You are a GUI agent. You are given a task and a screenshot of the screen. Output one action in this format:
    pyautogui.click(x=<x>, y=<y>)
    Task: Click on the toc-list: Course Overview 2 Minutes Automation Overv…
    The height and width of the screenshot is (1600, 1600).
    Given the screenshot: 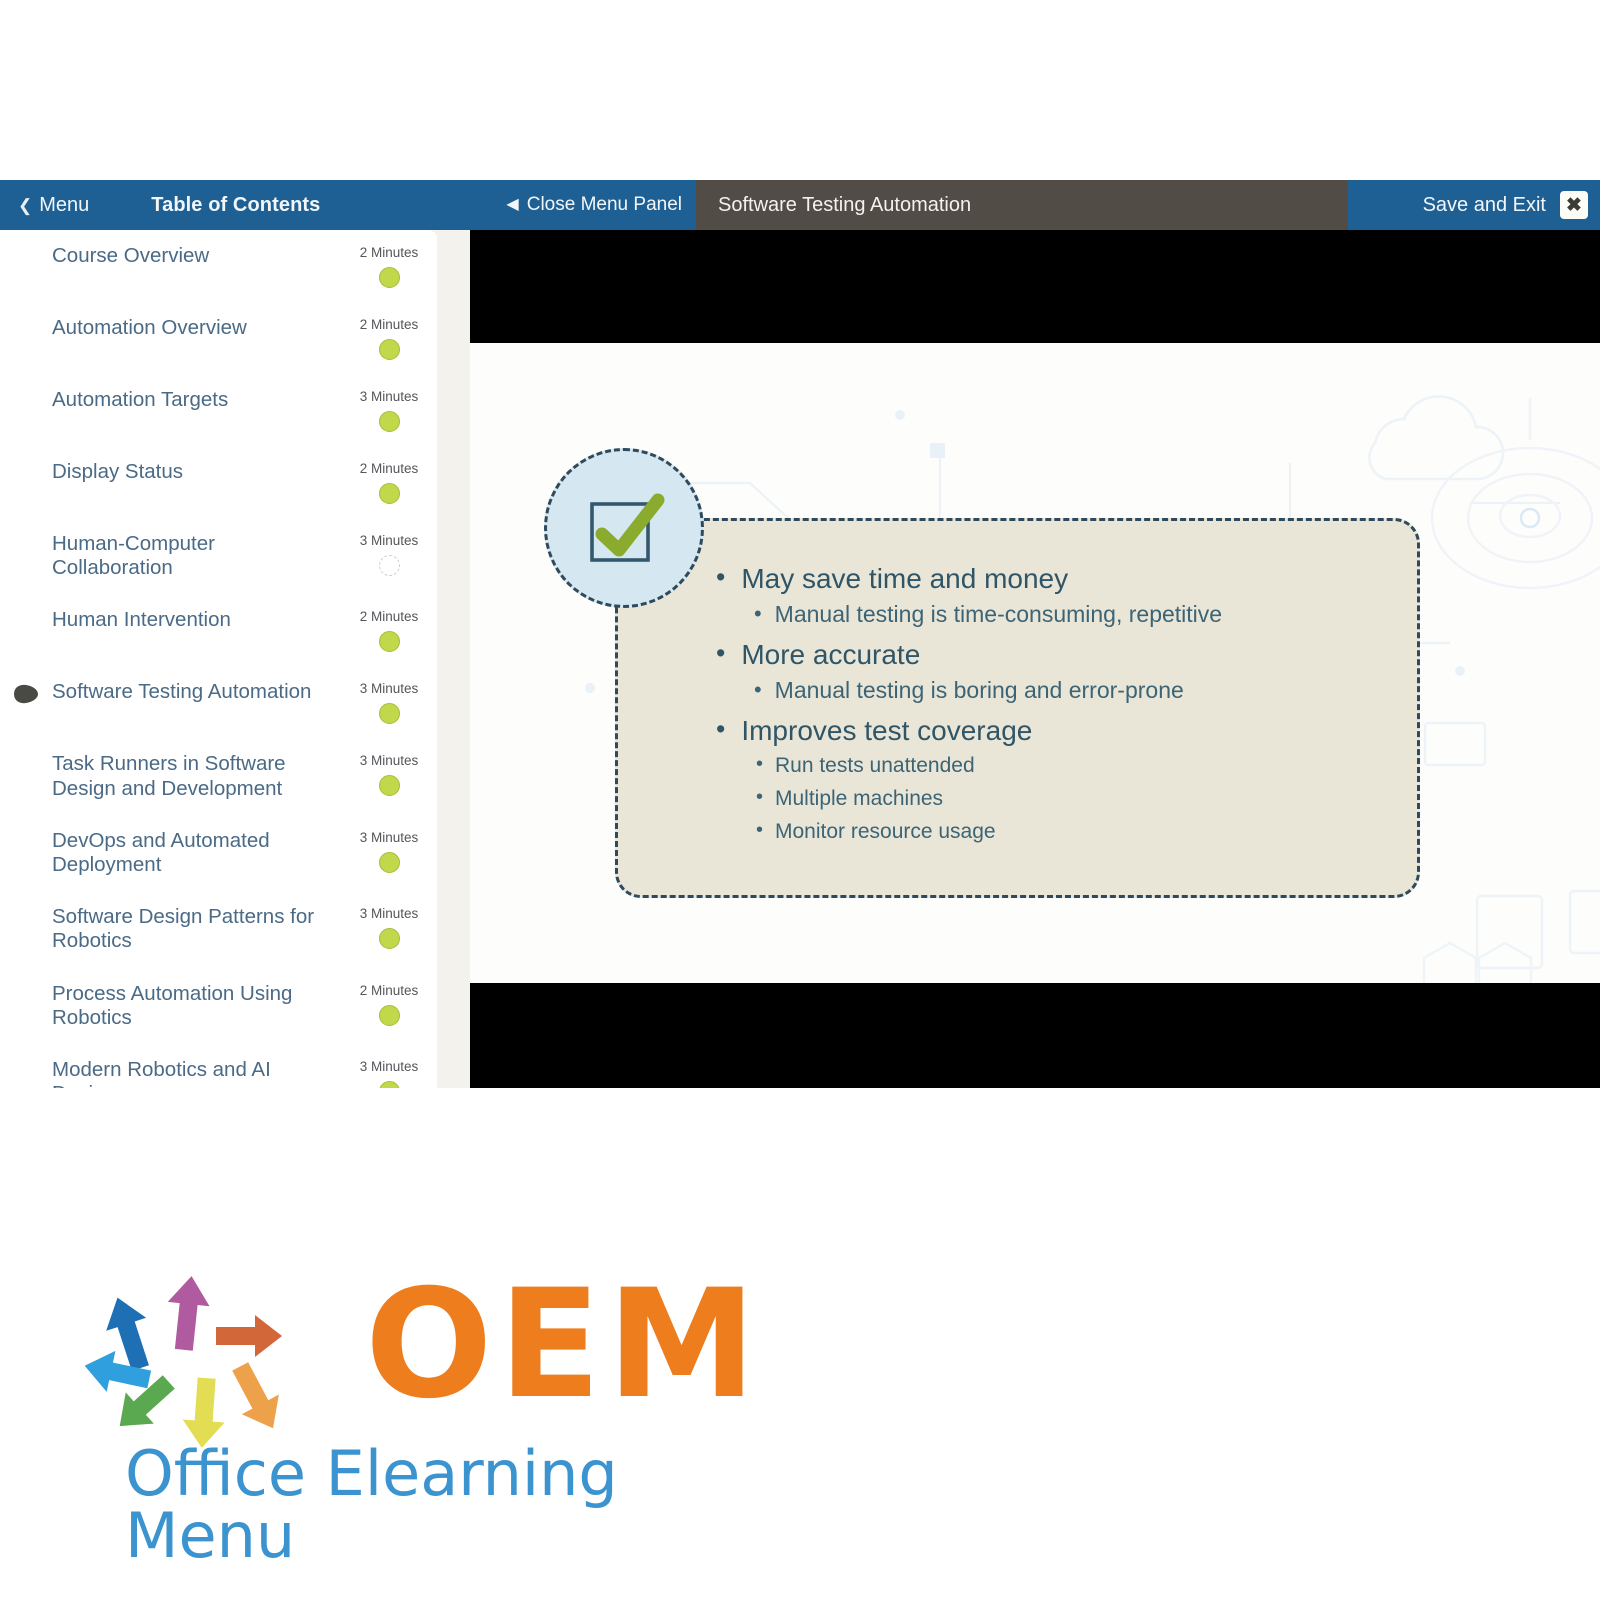 What is the action you would take?
    pyautogui.click(x=218, y=659)
    